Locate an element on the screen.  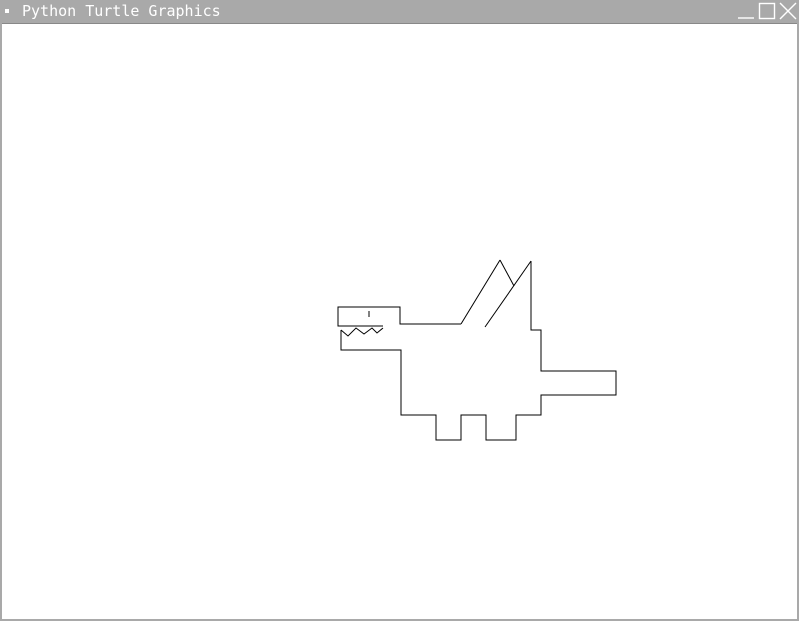
close-icon is located at coordinates (788, 11).